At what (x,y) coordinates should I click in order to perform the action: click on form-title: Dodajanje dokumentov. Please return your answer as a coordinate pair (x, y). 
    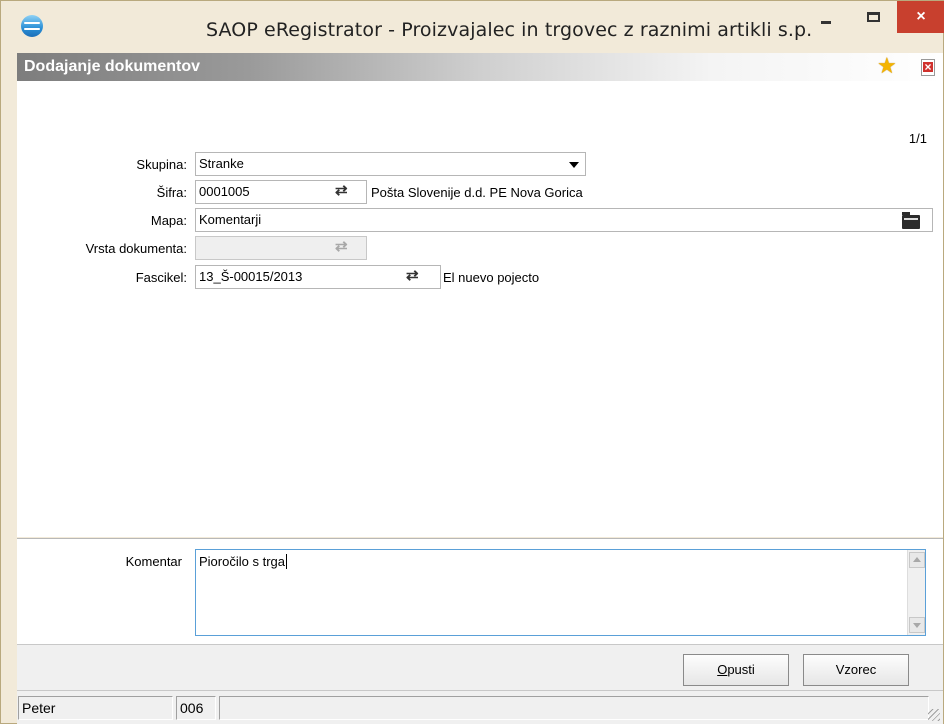
    Looking at the image, I should click on (112, 66).